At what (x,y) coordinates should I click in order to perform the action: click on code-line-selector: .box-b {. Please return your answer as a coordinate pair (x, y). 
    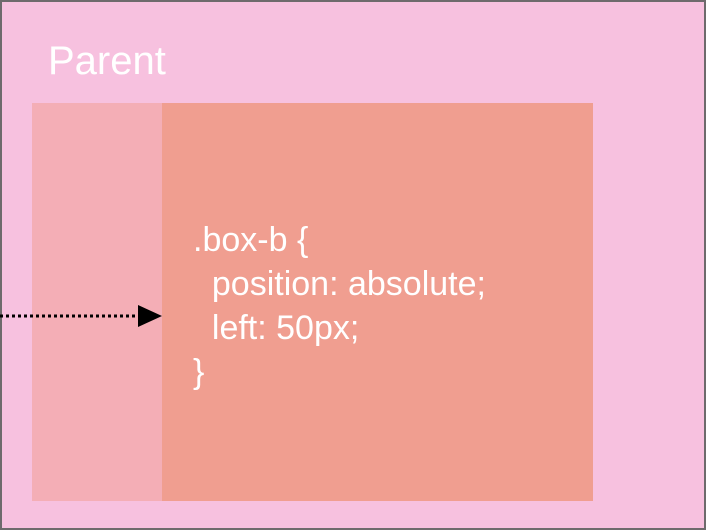
    Looking at the image, I should click on (251, 240).